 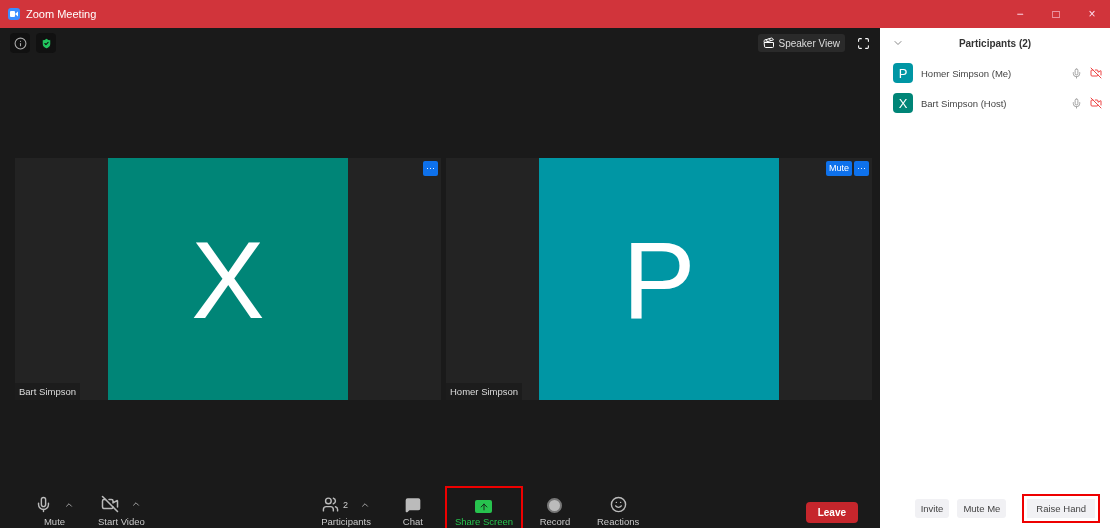 What do you see at coordinates (1061, 508) in the screenshot?
I see `panel-button: Raise Hand` at bounding box center [1061, 508].